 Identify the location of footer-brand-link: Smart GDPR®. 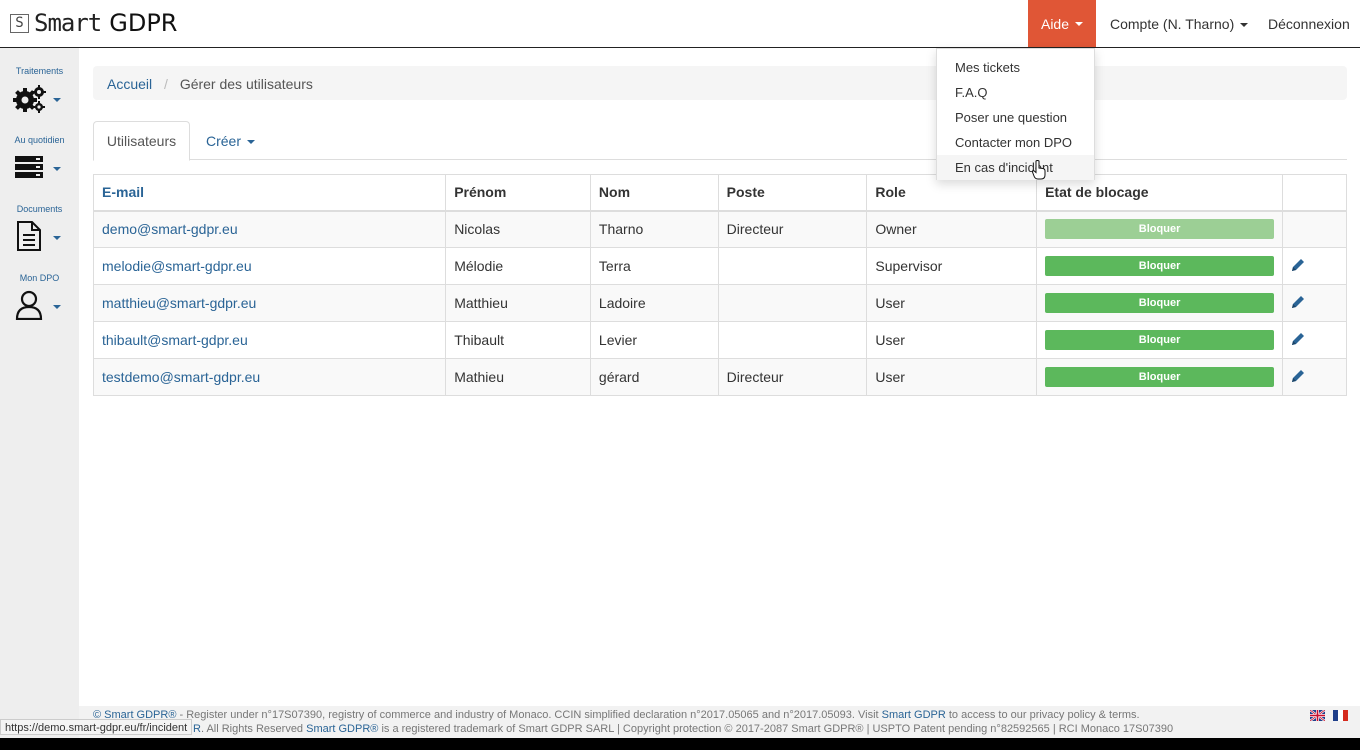
(342, 729).